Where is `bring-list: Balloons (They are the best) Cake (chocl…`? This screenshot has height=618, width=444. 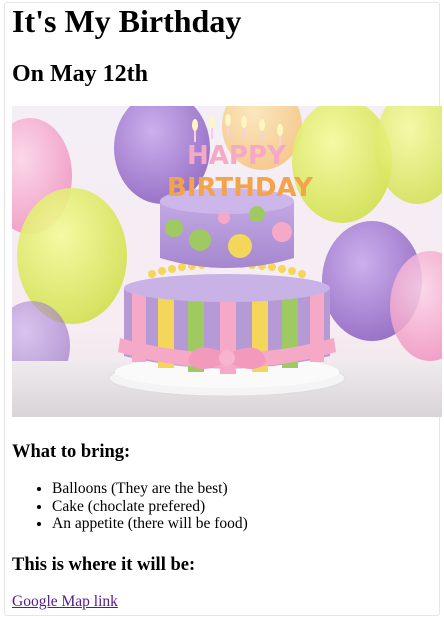 bring-list: Balloons (They are the best) Cake (chocl… is located at coordinates (130, 506).